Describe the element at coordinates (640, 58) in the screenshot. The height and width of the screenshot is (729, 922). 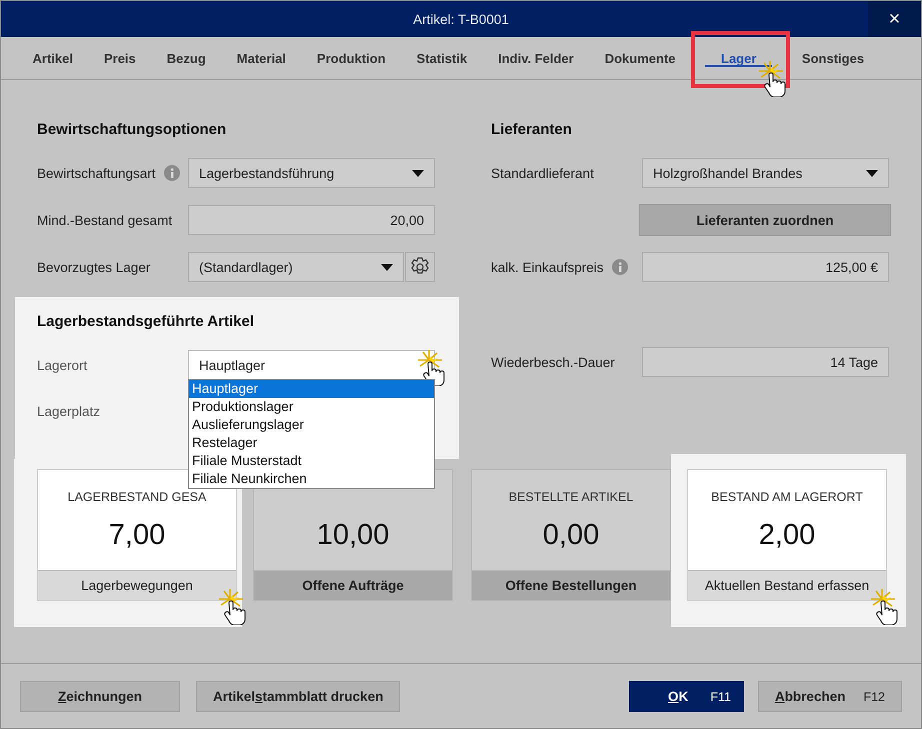
I see `tab: Dokumente` at that location.